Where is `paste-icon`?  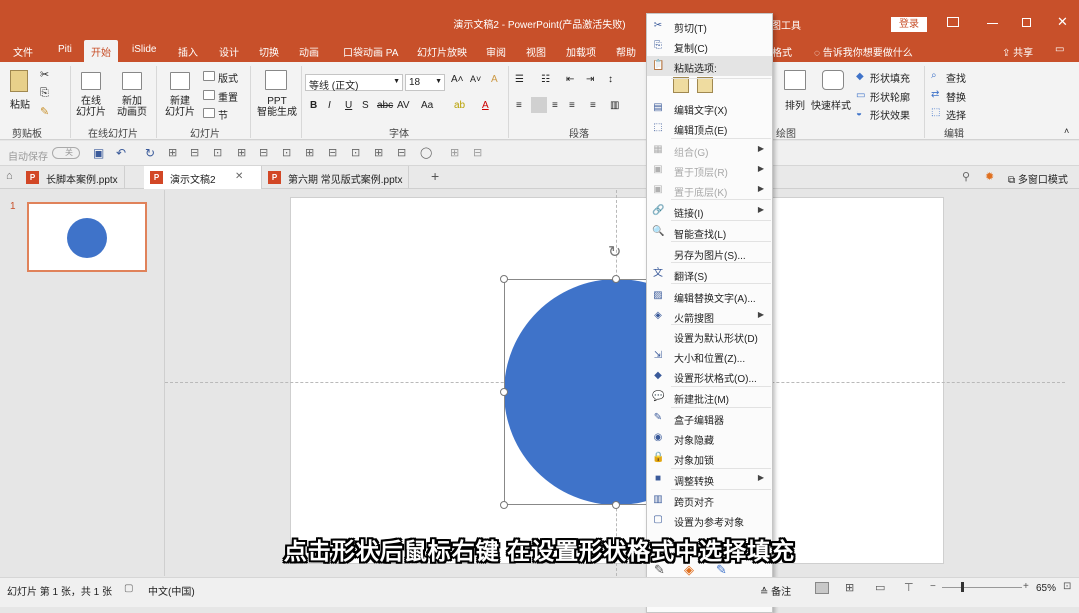 paste-icon is located at coordinates (19, 81).